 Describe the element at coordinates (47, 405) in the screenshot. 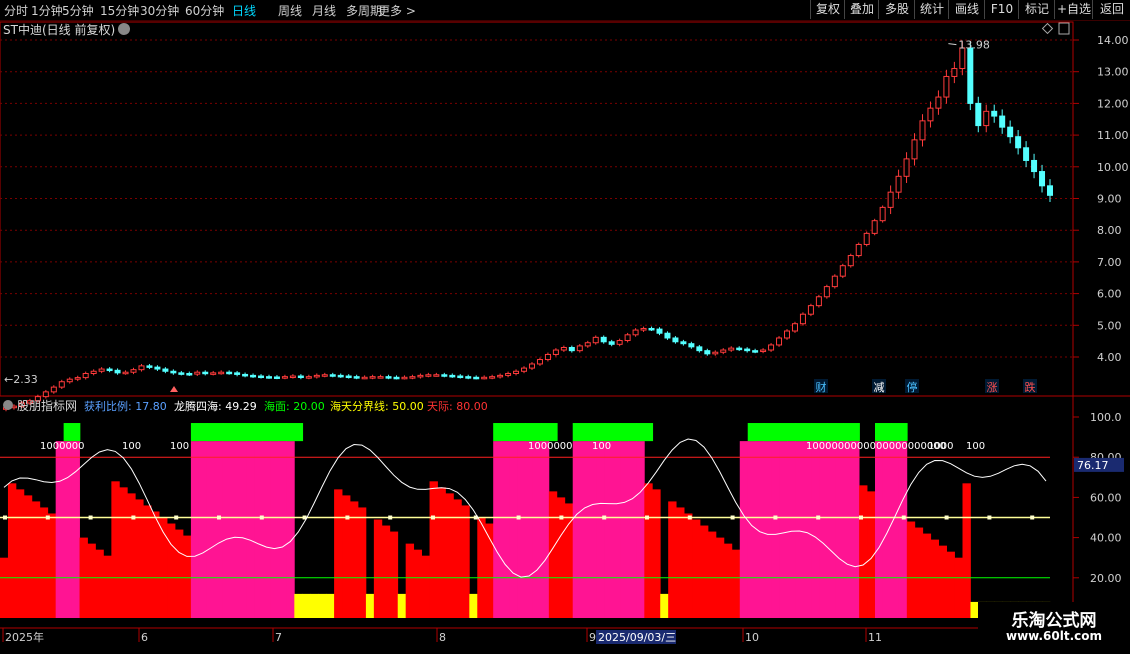

I see `indicator-name: 股朋指标网` at that location.